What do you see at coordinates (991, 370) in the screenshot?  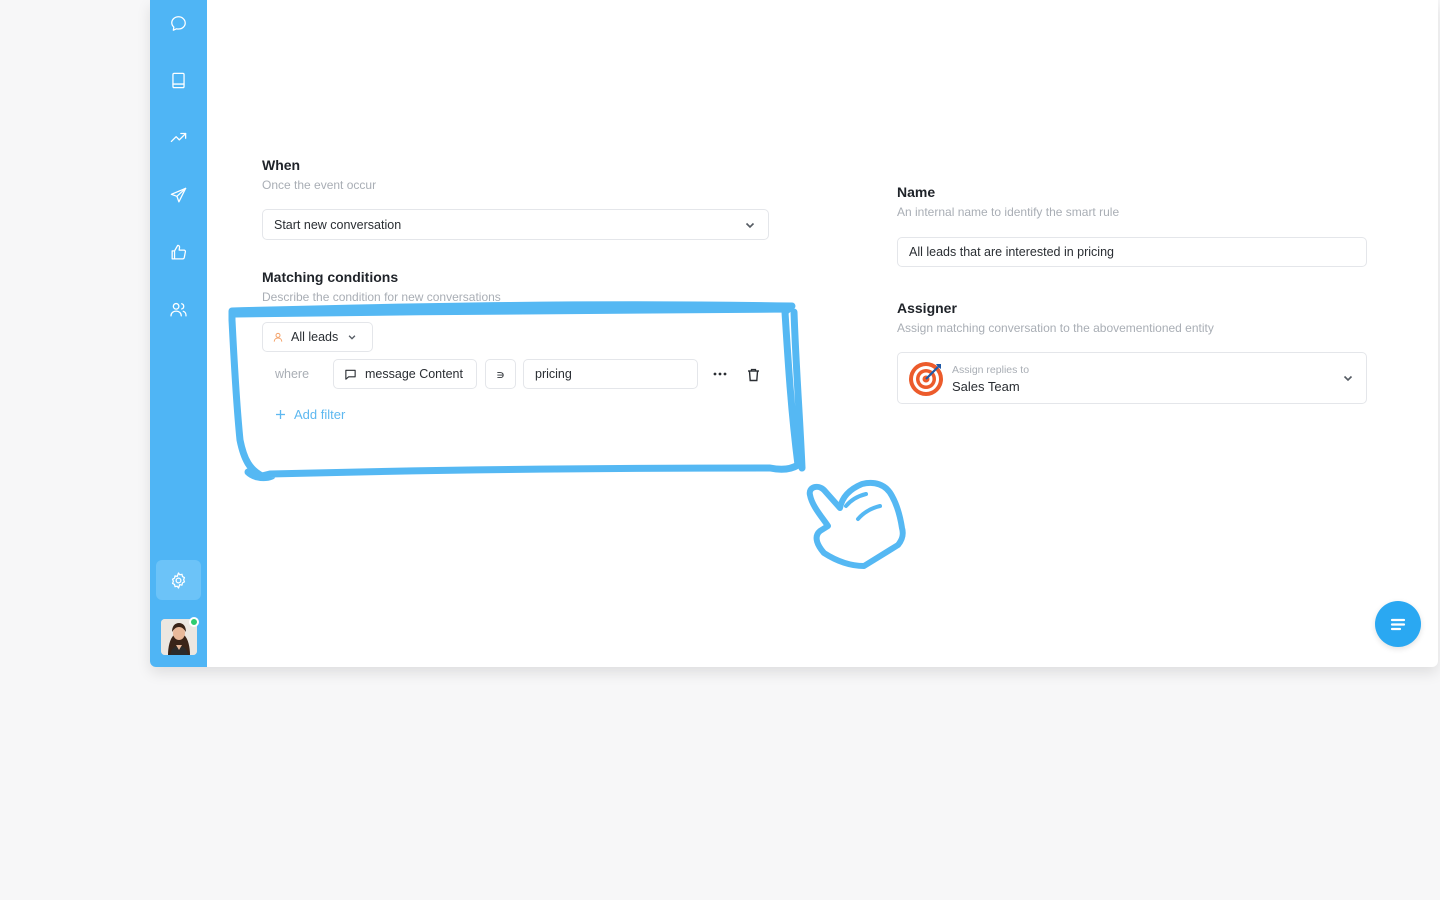 I see `assigner-caption: Assign replies to` at bounding box center [991, 370].